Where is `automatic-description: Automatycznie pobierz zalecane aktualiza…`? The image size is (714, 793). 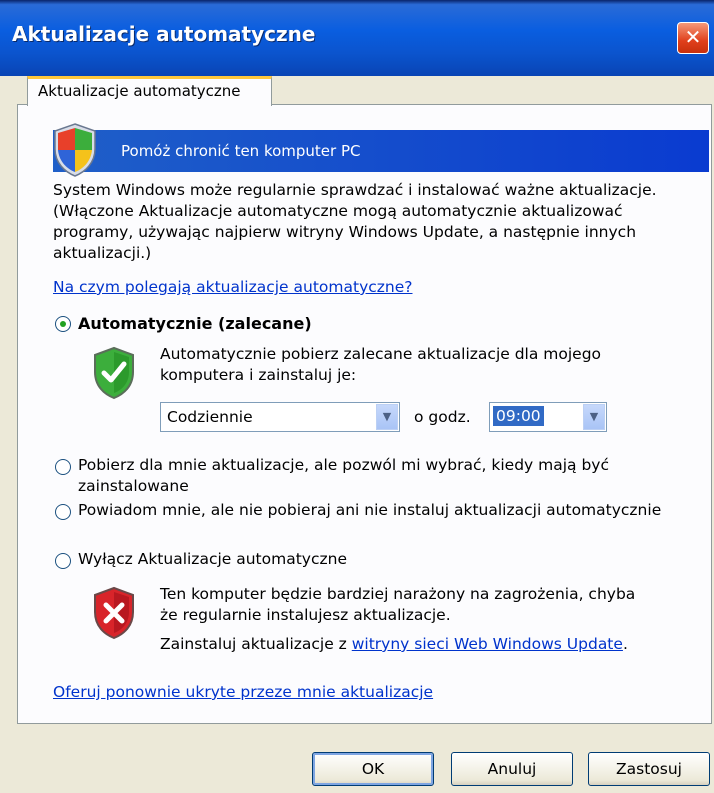
automatic-description: Automatycznie pobierz zalecane aktualiza… is located at coordinates (380, 365).